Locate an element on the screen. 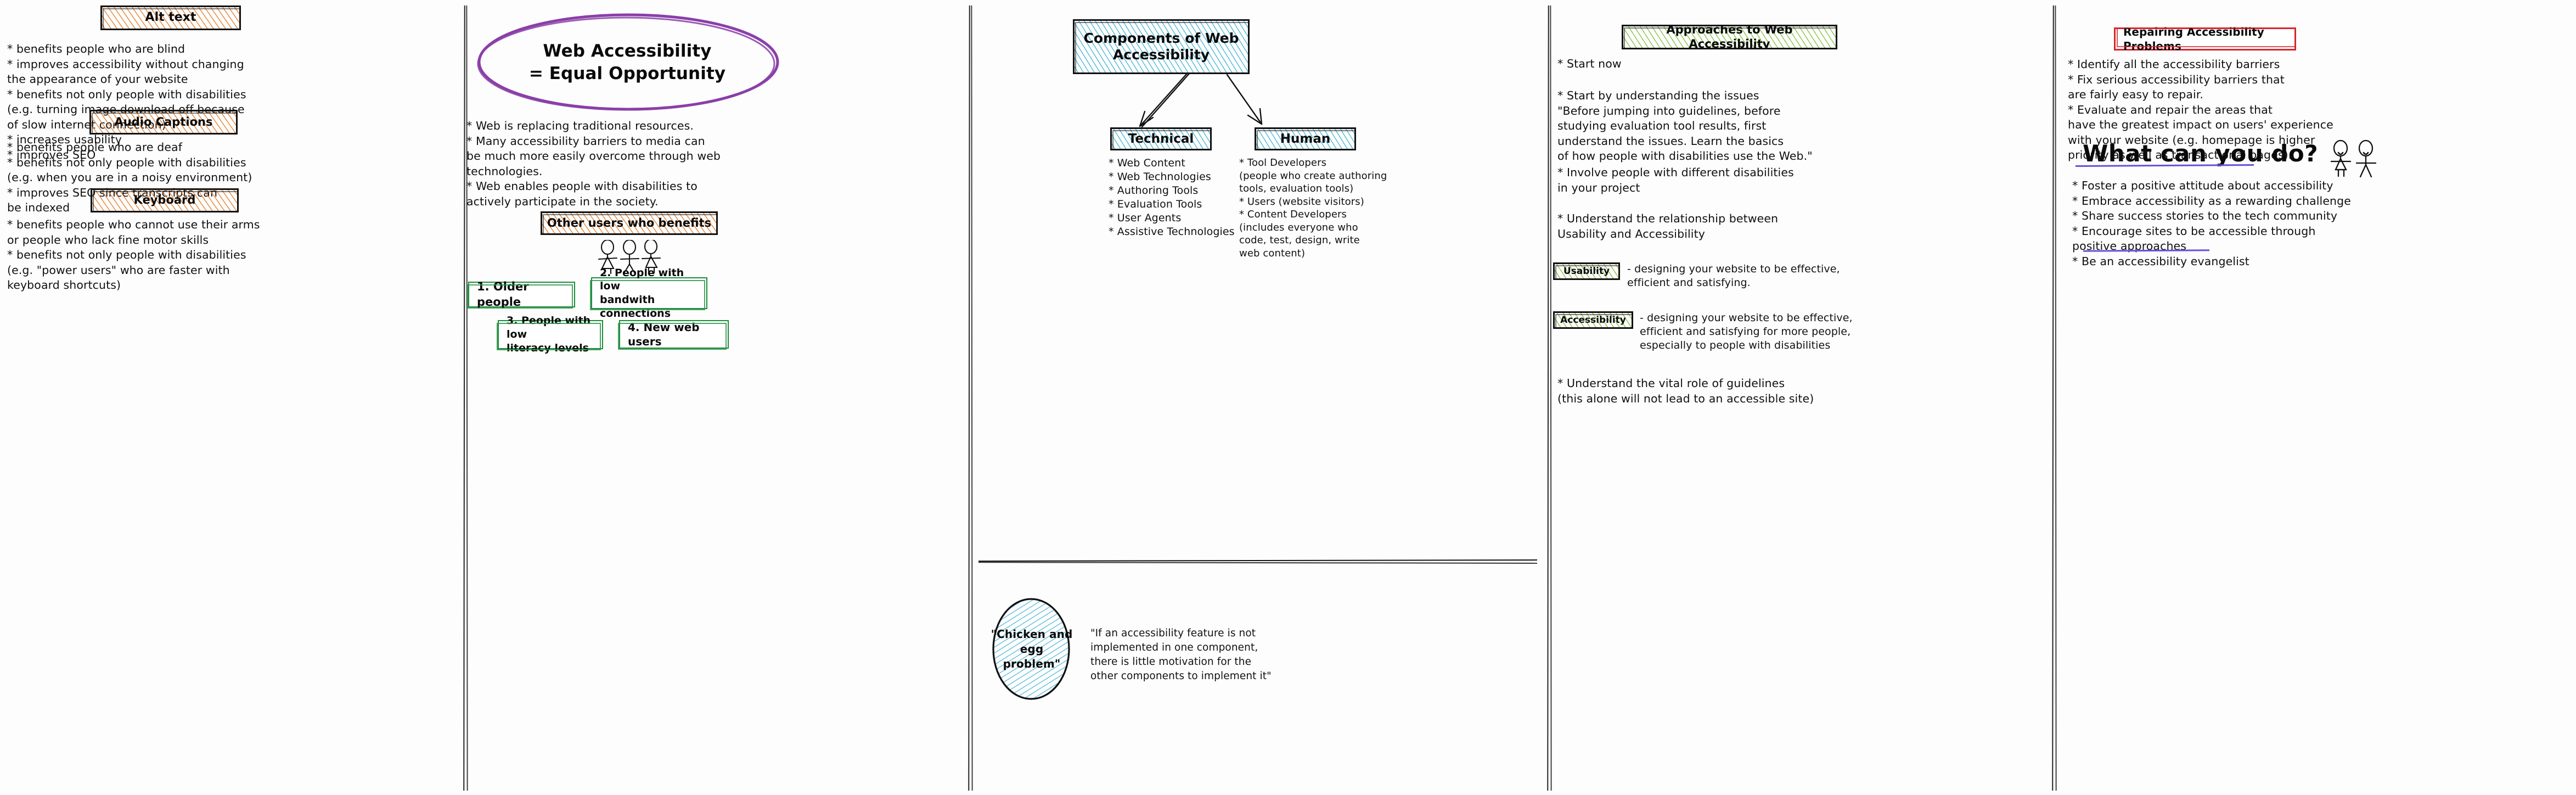  usability-term-label: Usability is located at coordinates (1586, 271).